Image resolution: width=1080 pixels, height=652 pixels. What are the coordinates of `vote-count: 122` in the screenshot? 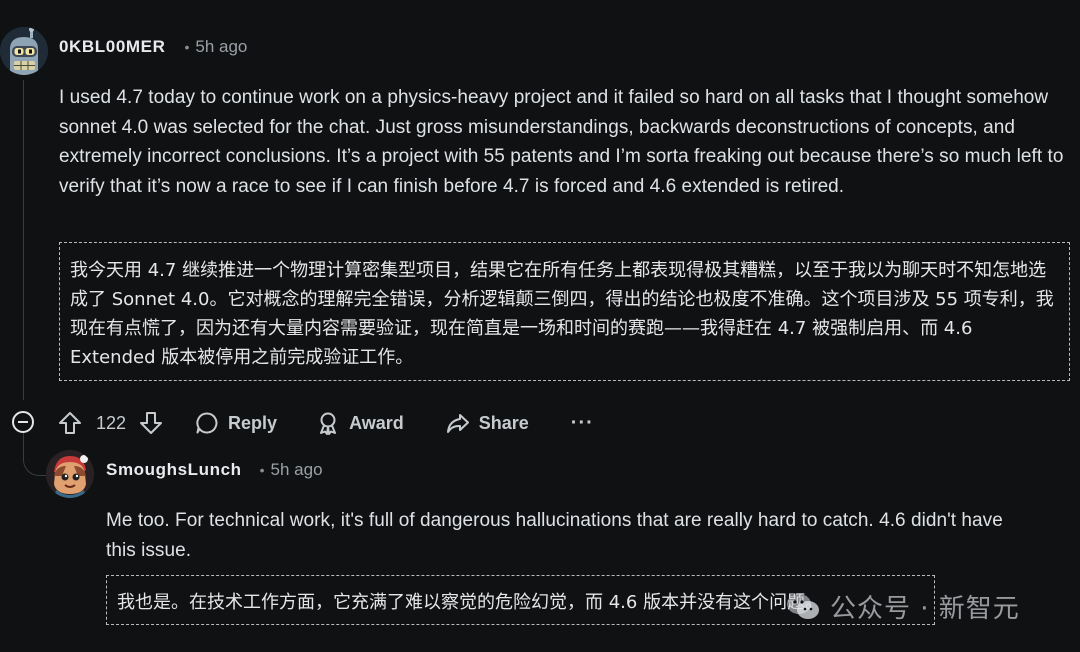 It's located at (111, 422).